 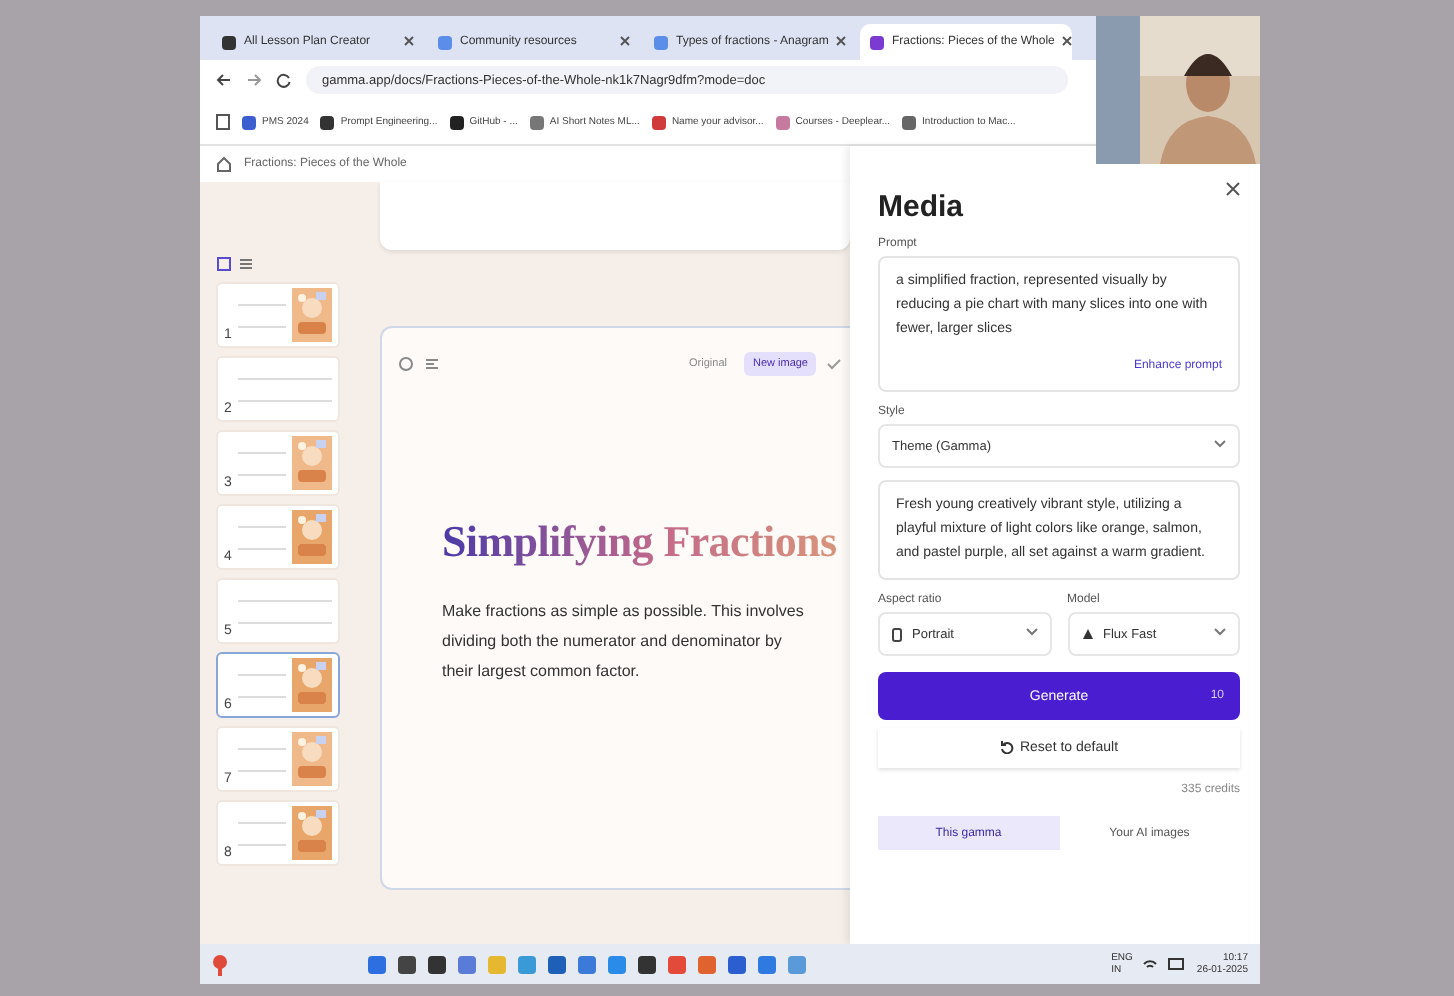 I want to click on align-icon, so click(x=432, y=364).